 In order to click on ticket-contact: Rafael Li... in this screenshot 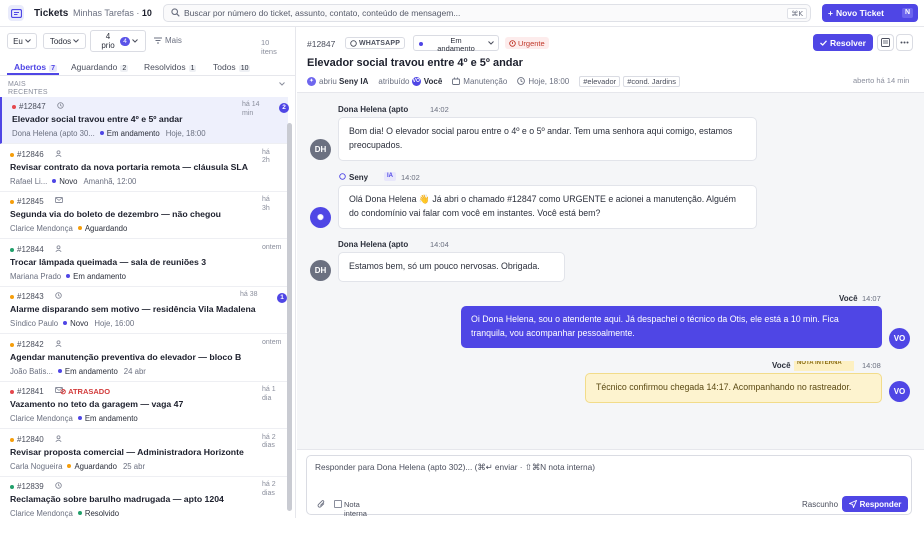, I will do `click(29, 181)`.